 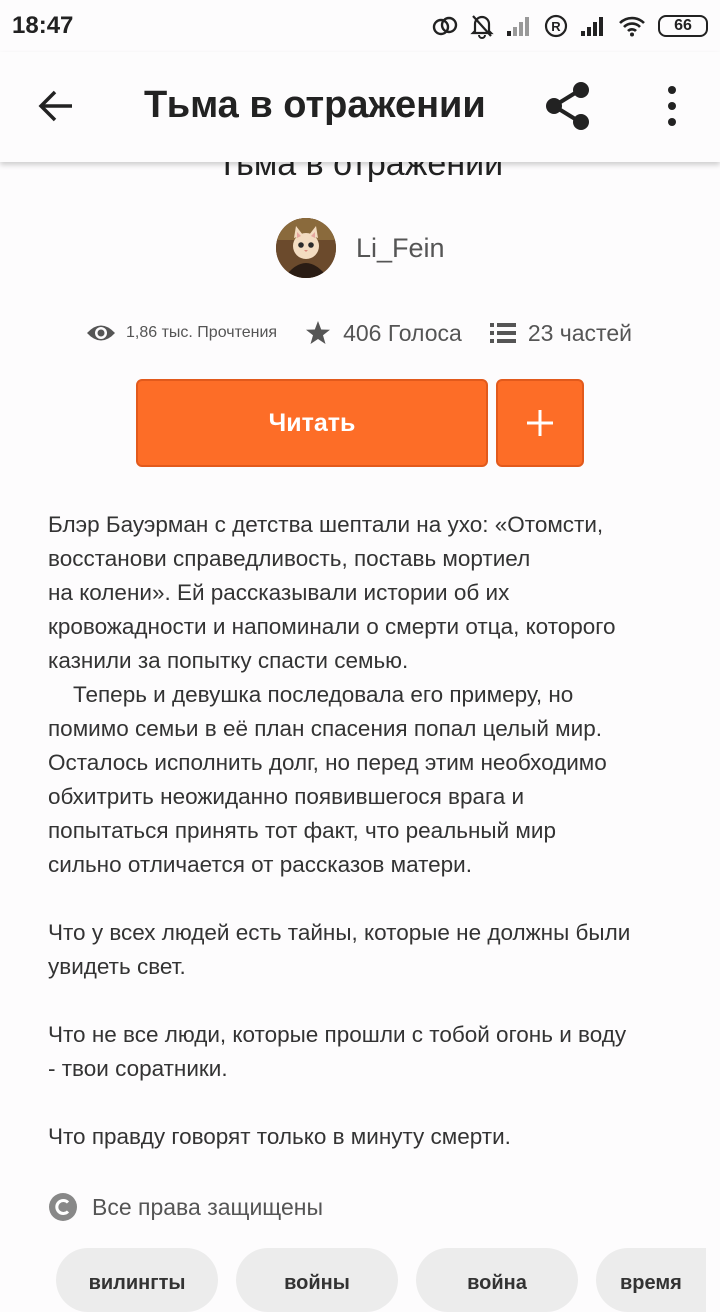 I want to click on more-vertical-icon, so click(x=672, y=106).